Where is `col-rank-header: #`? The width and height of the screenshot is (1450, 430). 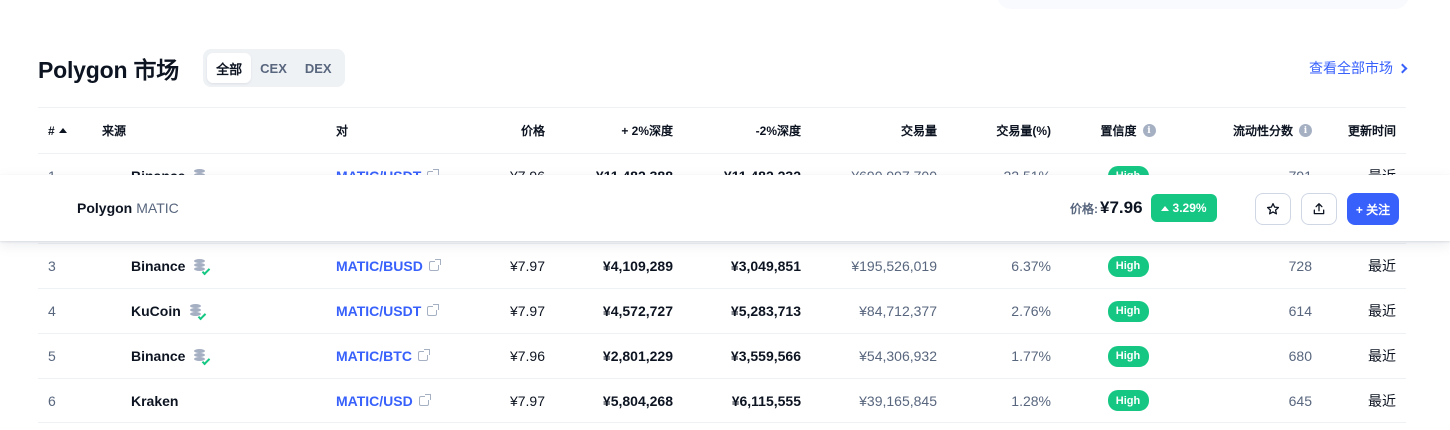 col-rank-header: # is located at coordinates (68, 130).